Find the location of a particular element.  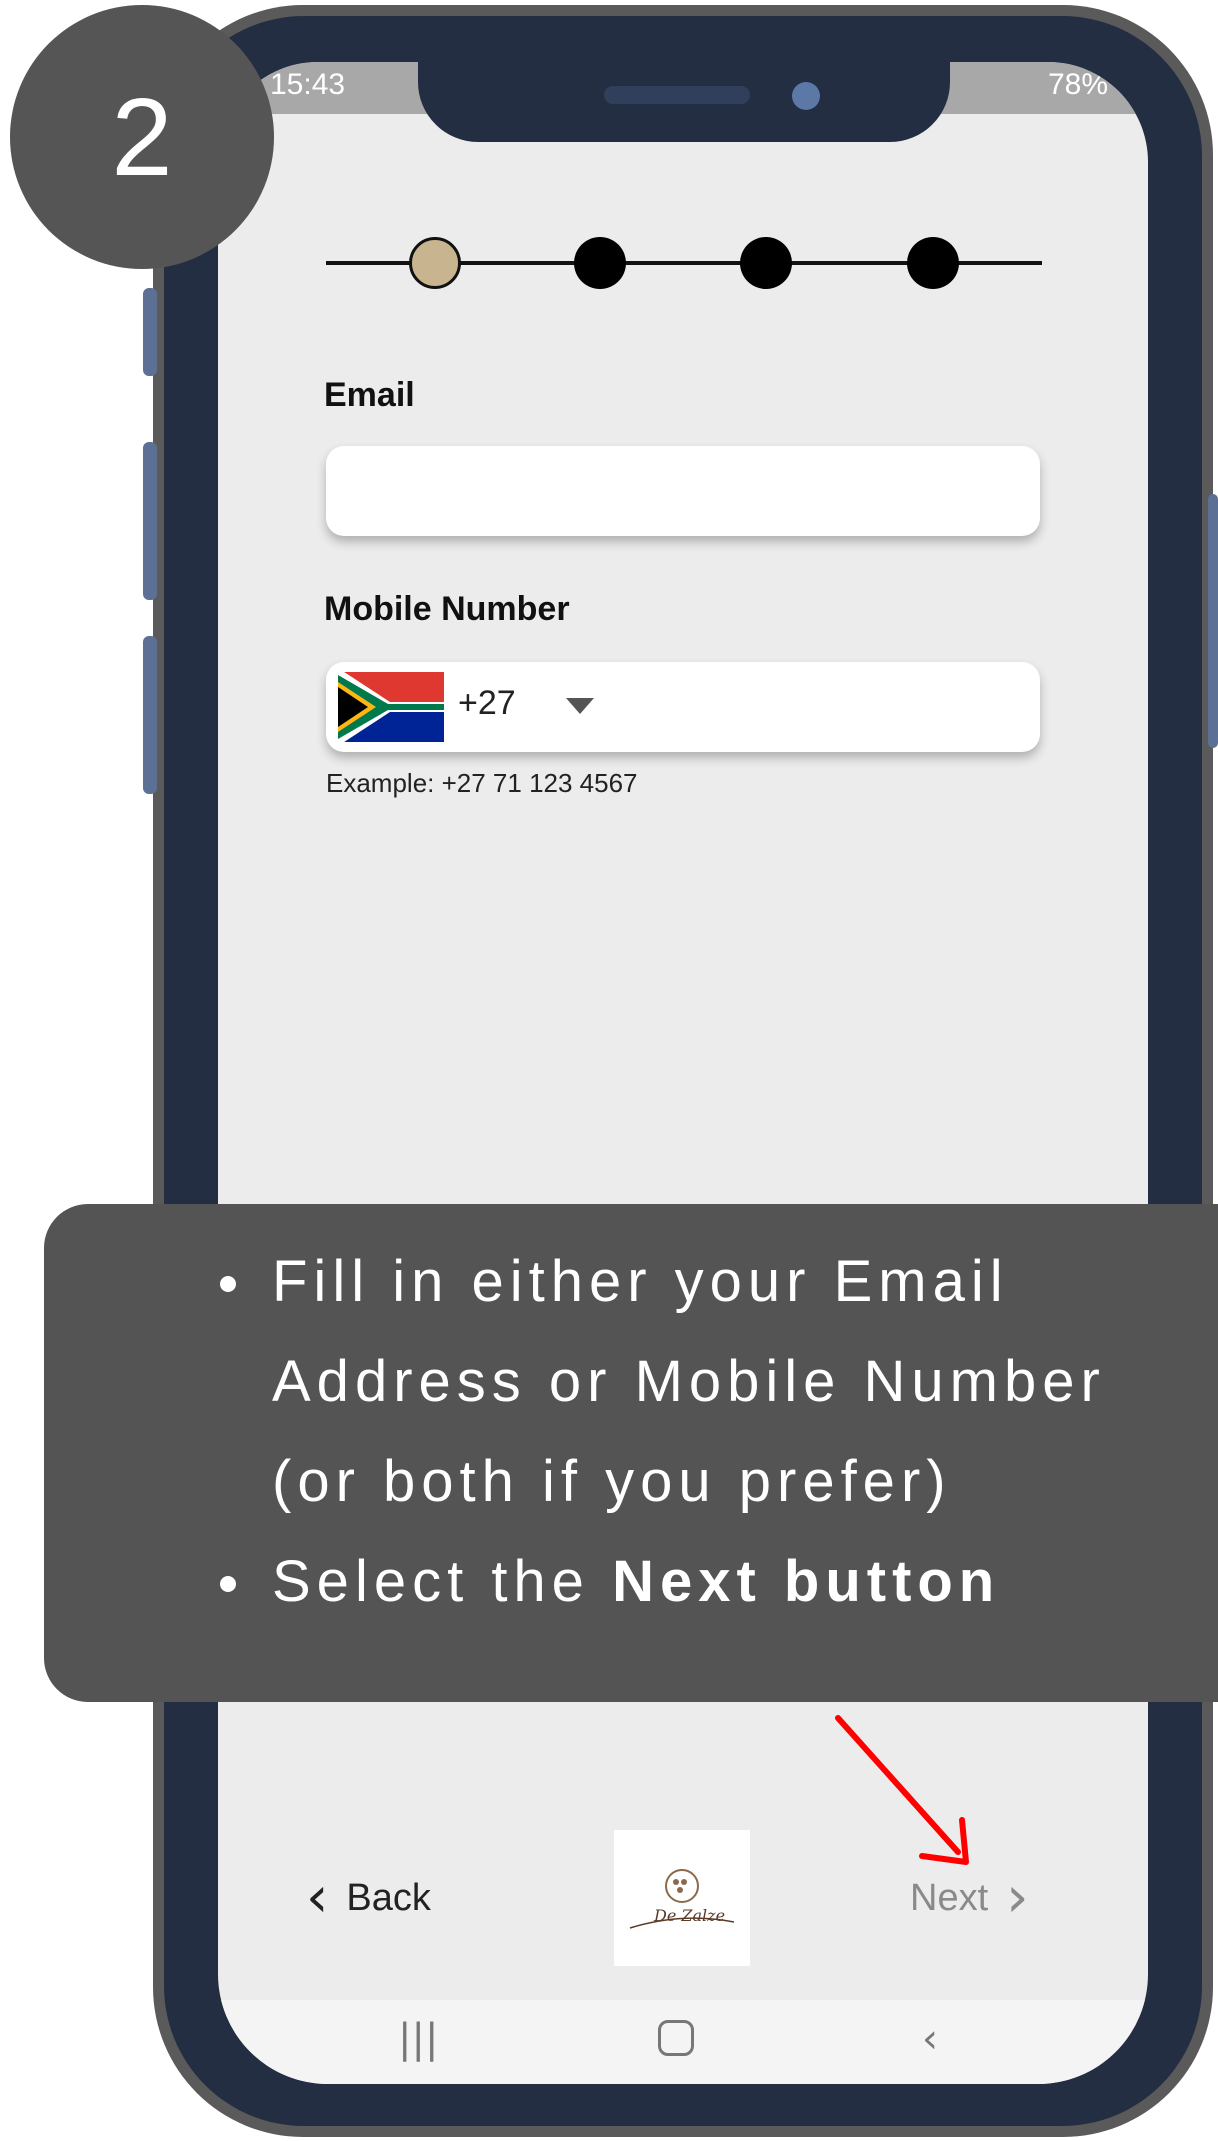

red-arrow-icon is located at coordinates (902, 1790).